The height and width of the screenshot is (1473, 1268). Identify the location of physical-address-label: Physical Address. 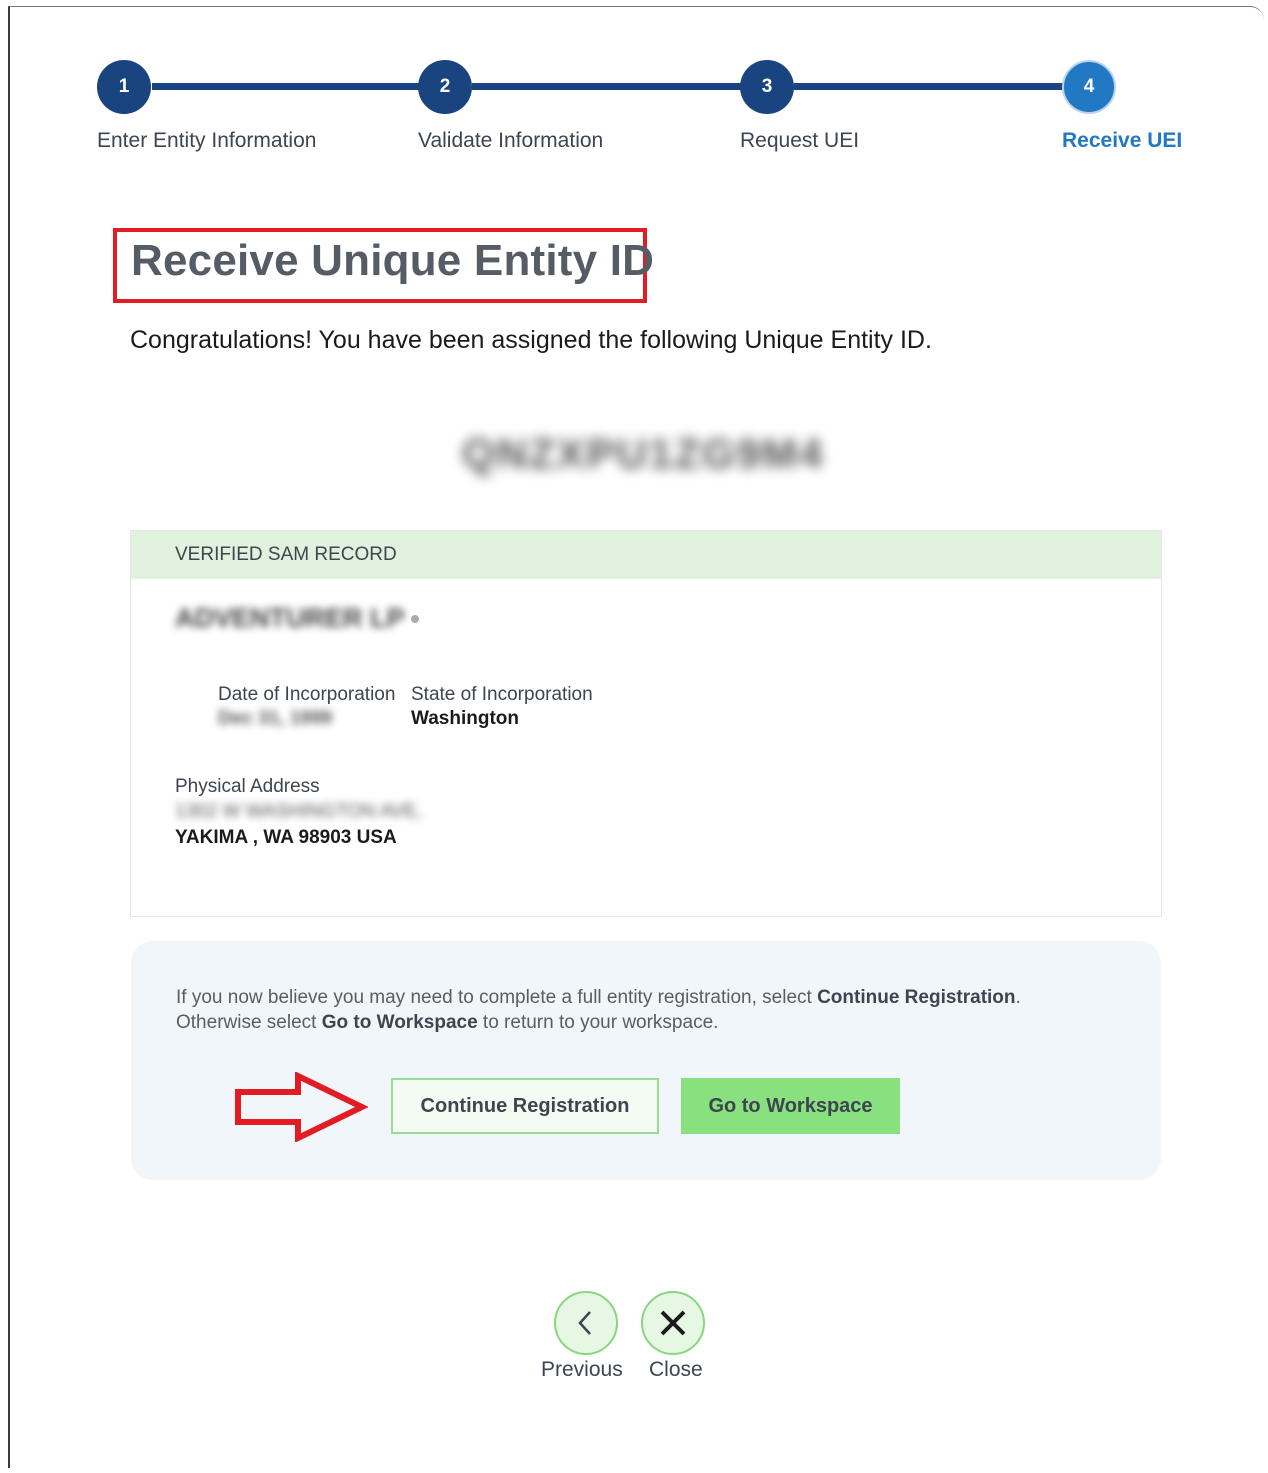
(247, 786).